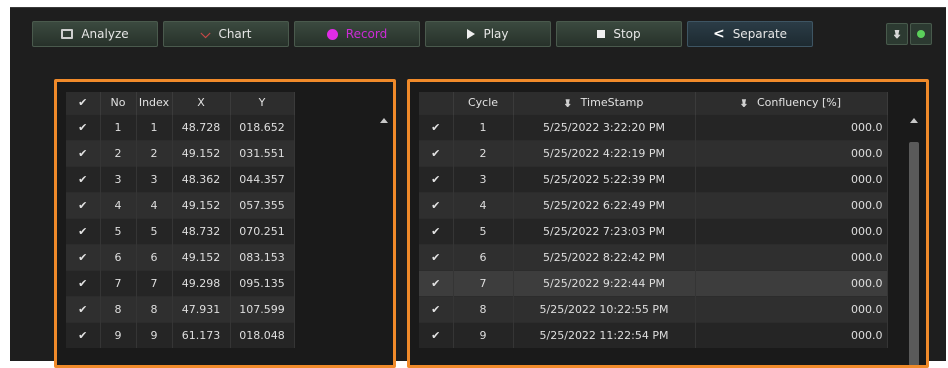  I want to click on separate-button: < Separate, so click(750, 34).